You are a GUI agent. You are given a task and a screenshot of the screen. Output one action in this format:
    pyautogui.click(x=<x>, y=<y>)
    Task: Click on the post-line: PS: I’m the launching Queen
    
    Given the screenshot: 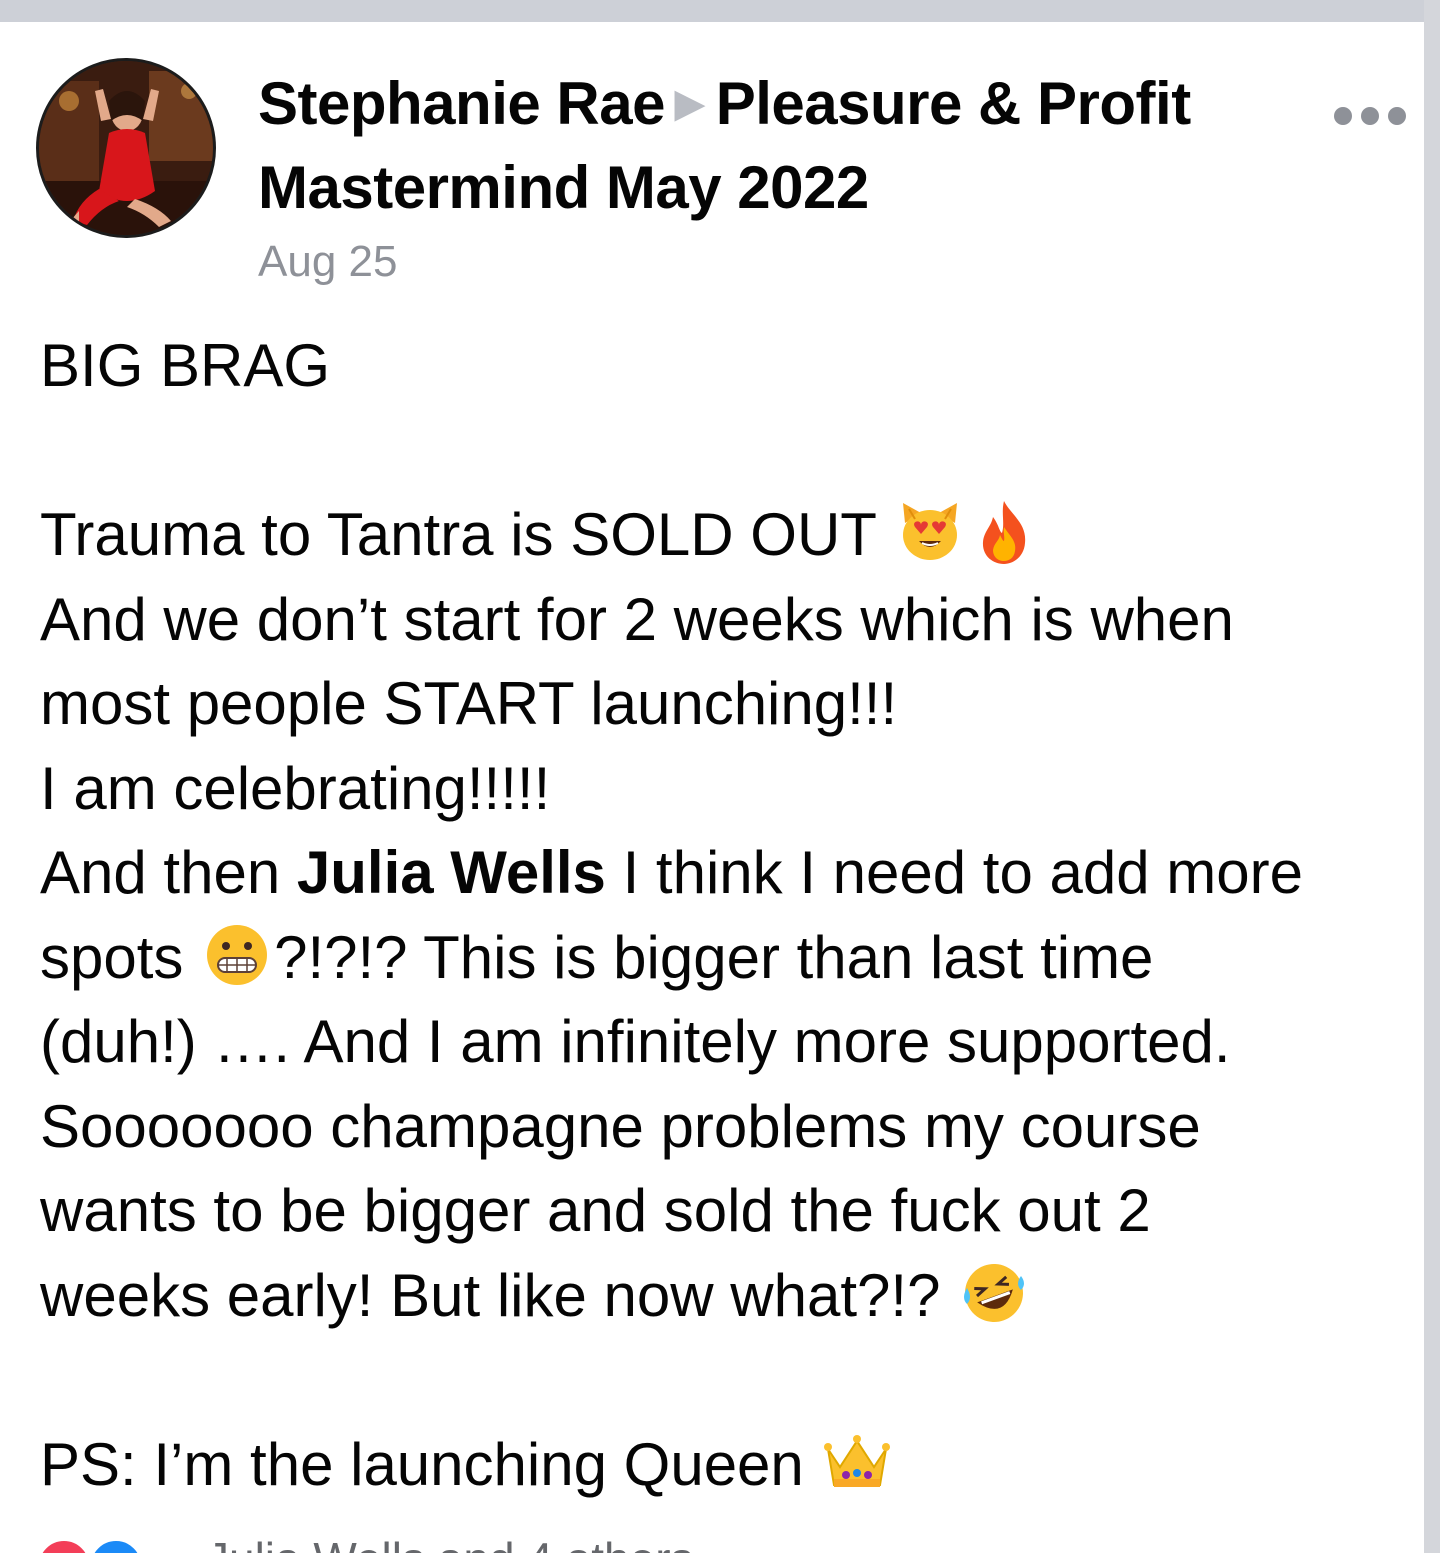 What is the action you would take?
    pyautogui.click(x=725, y=1465)
    